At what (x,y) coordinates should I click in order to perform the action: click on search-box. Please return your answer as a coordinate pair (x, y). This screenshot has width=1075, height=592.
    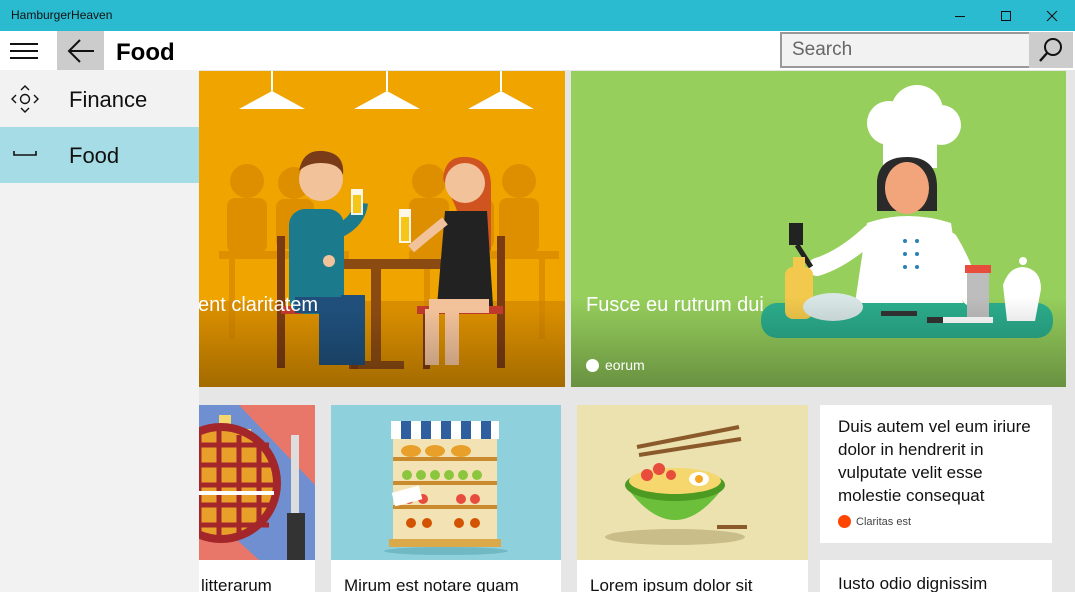
    Looking at the image, I should click on (904, 50).